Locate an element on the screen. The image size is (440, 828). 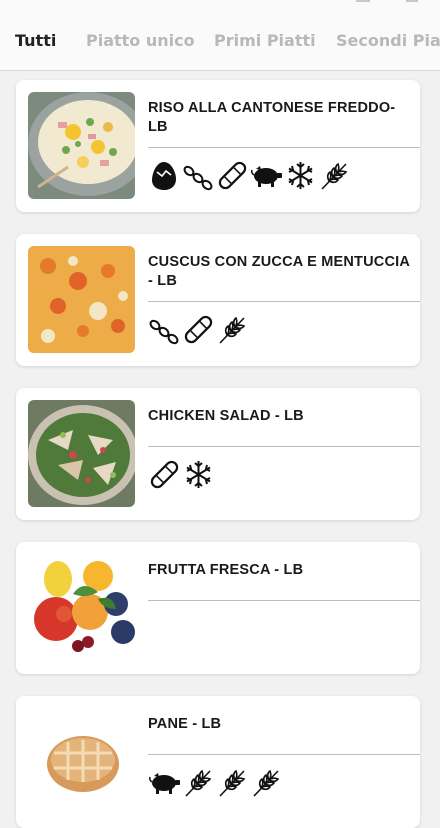
dish-title: FRUTTA FRESCA - LB is located at coordinates (226, 570).